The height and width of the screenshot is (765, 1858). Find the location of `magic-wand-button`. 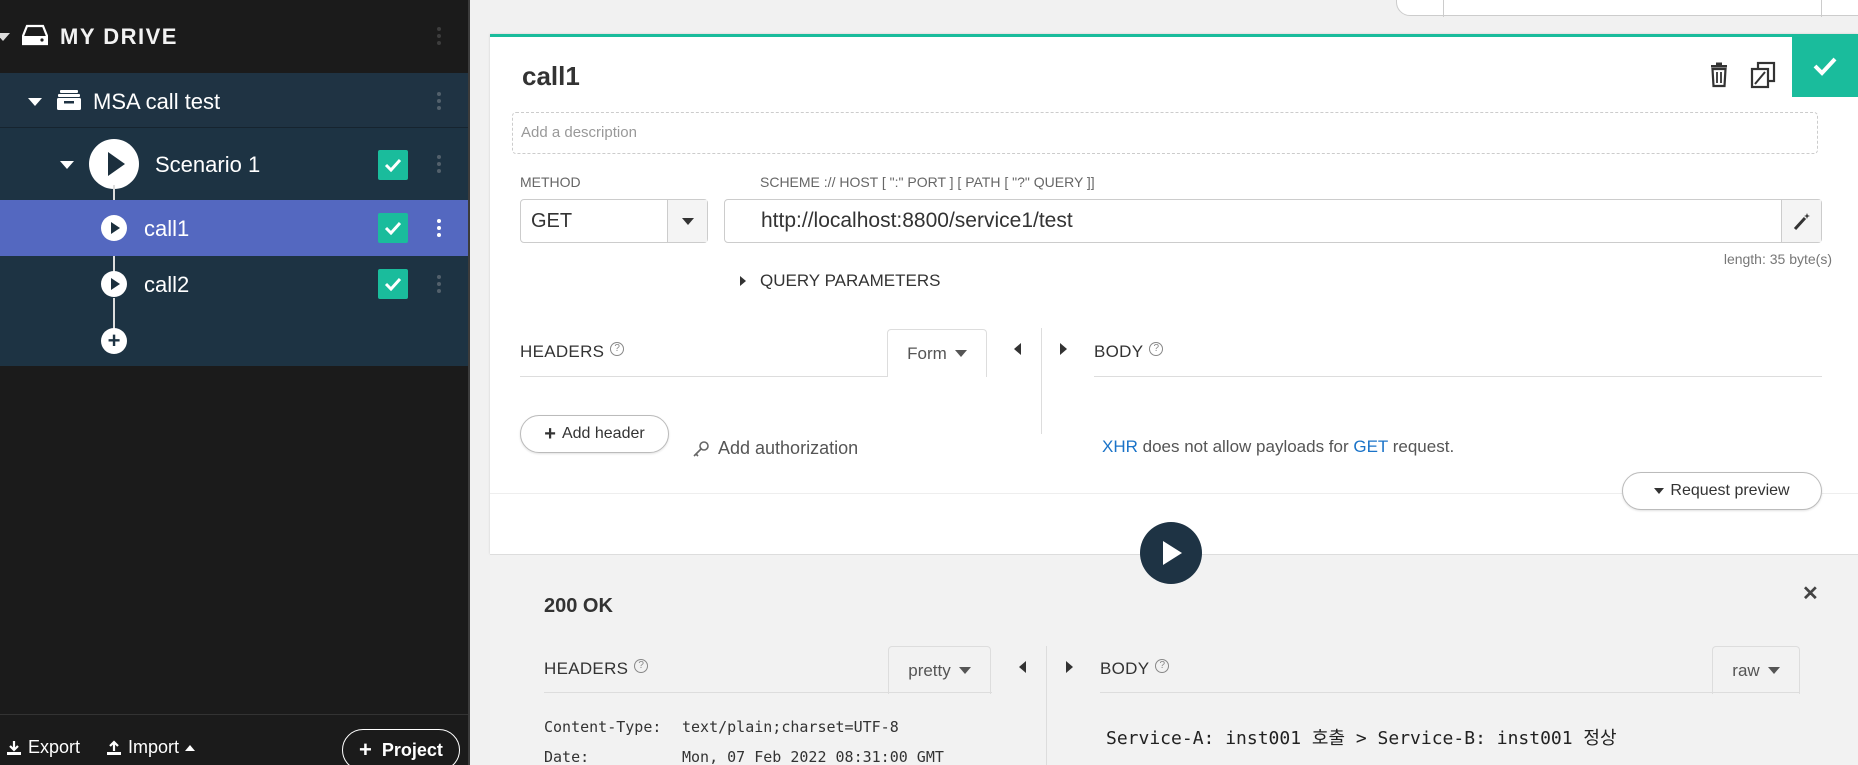

magic-wand-button is located at coordinates (1801, 221).